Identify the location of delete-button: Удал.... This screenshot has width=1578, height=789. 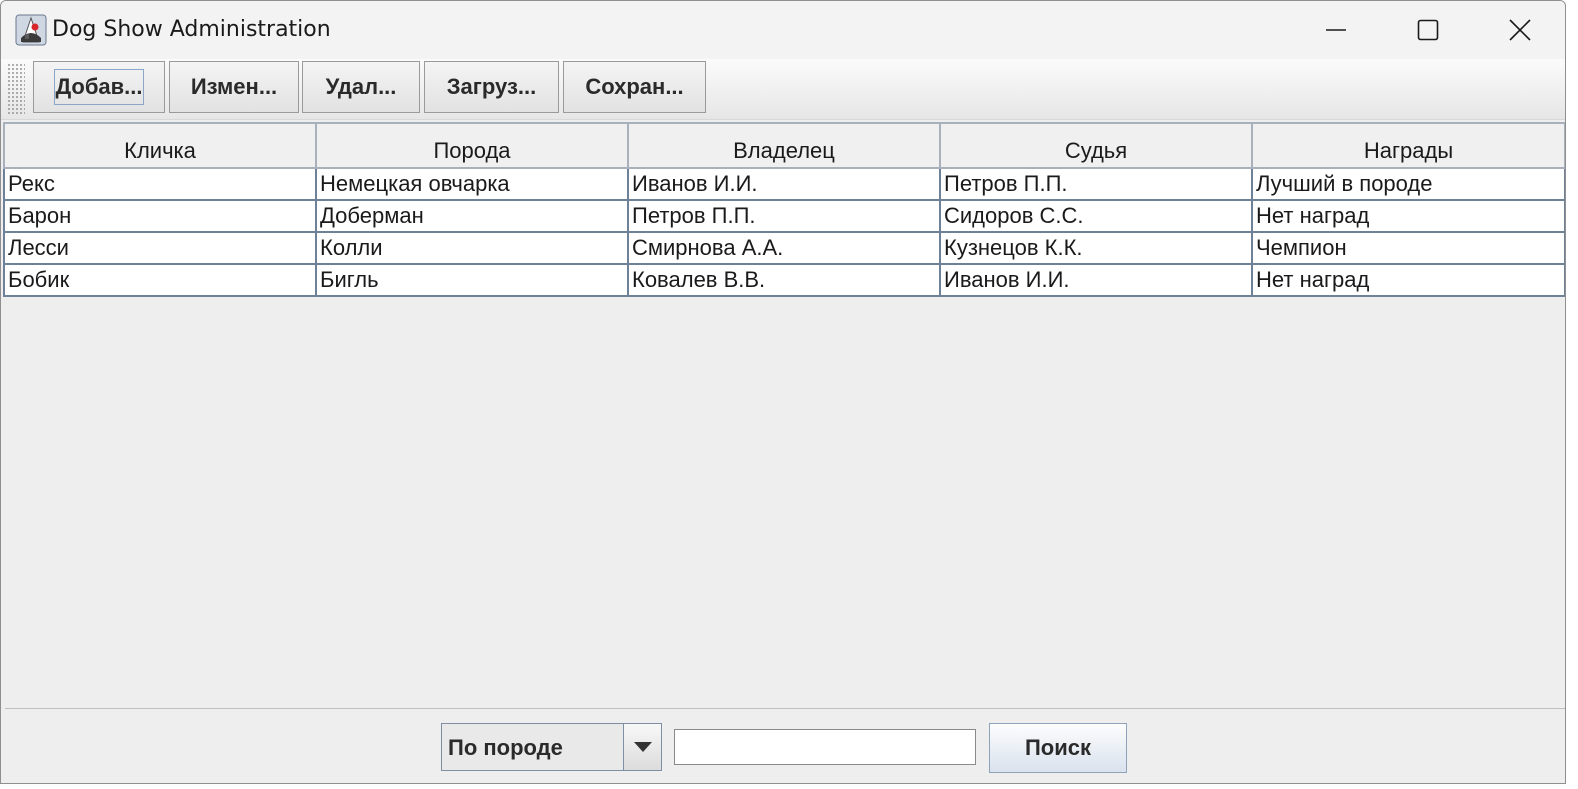
(361, 87).